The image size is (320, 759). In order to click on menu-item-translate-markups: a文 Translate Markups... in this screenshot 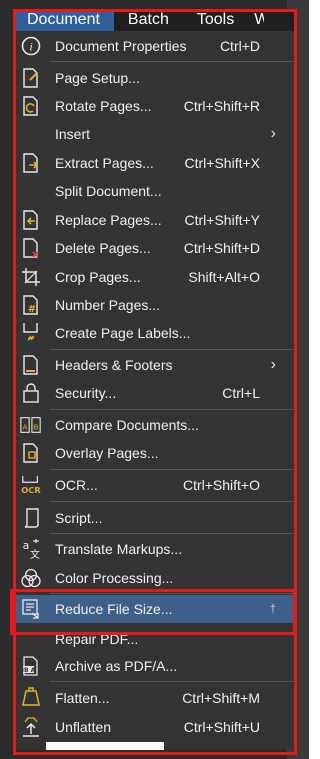, I will do `click(155, 549)`.